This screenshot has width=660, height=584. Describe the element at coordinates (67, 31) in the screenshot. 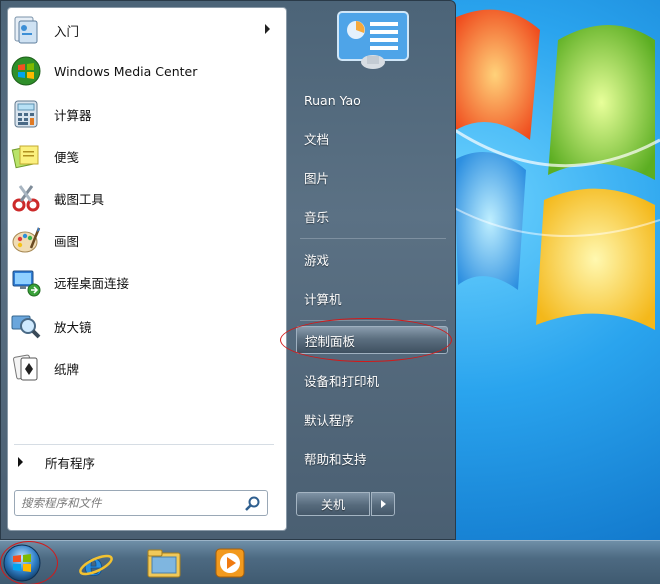

I see `program-label: 入门` at that location.